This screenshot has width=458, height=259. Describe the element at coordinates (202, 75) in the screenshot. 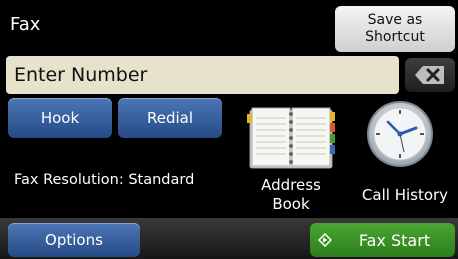

I see `number-input: Enter Number` at that location.